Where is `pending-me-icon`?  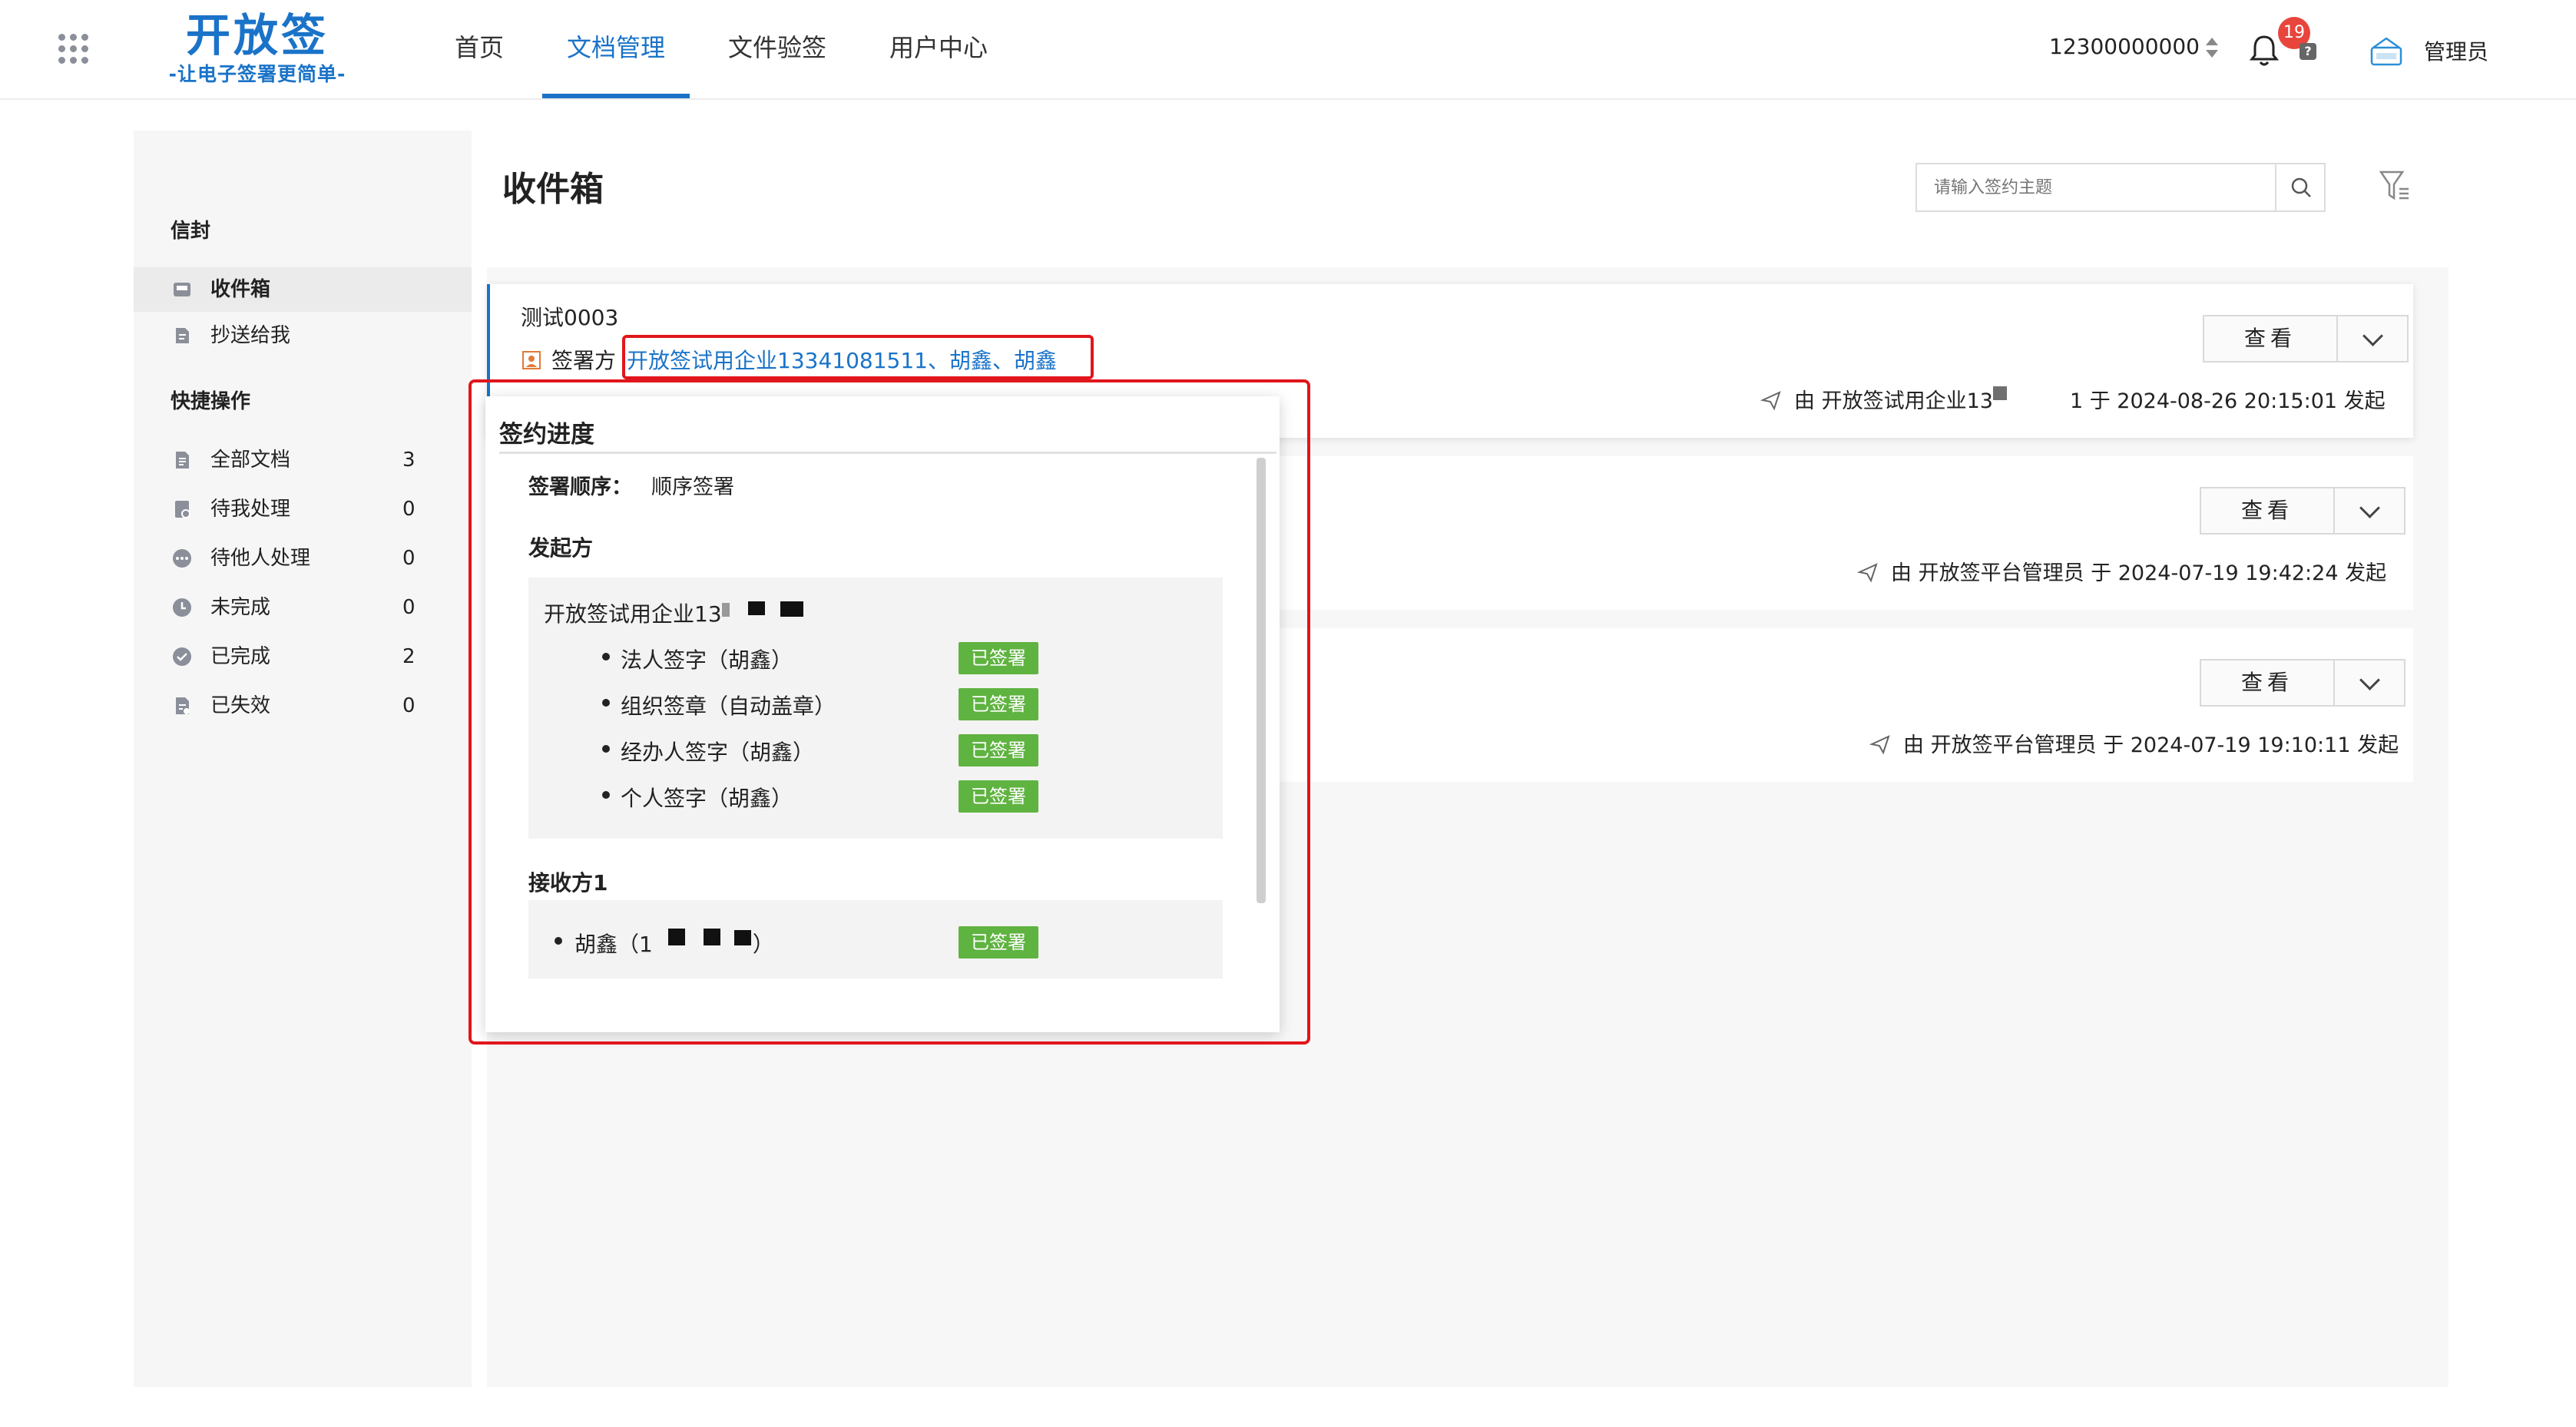
pending-me-icon is located at coordinates (182, 509).